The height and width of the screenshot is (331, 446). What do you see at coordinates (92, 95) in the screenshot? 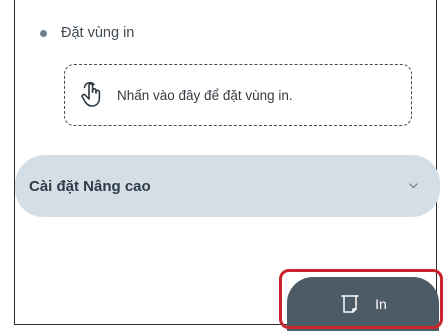
I see `hand-pointer-icon` at bounding box center [92, 95].